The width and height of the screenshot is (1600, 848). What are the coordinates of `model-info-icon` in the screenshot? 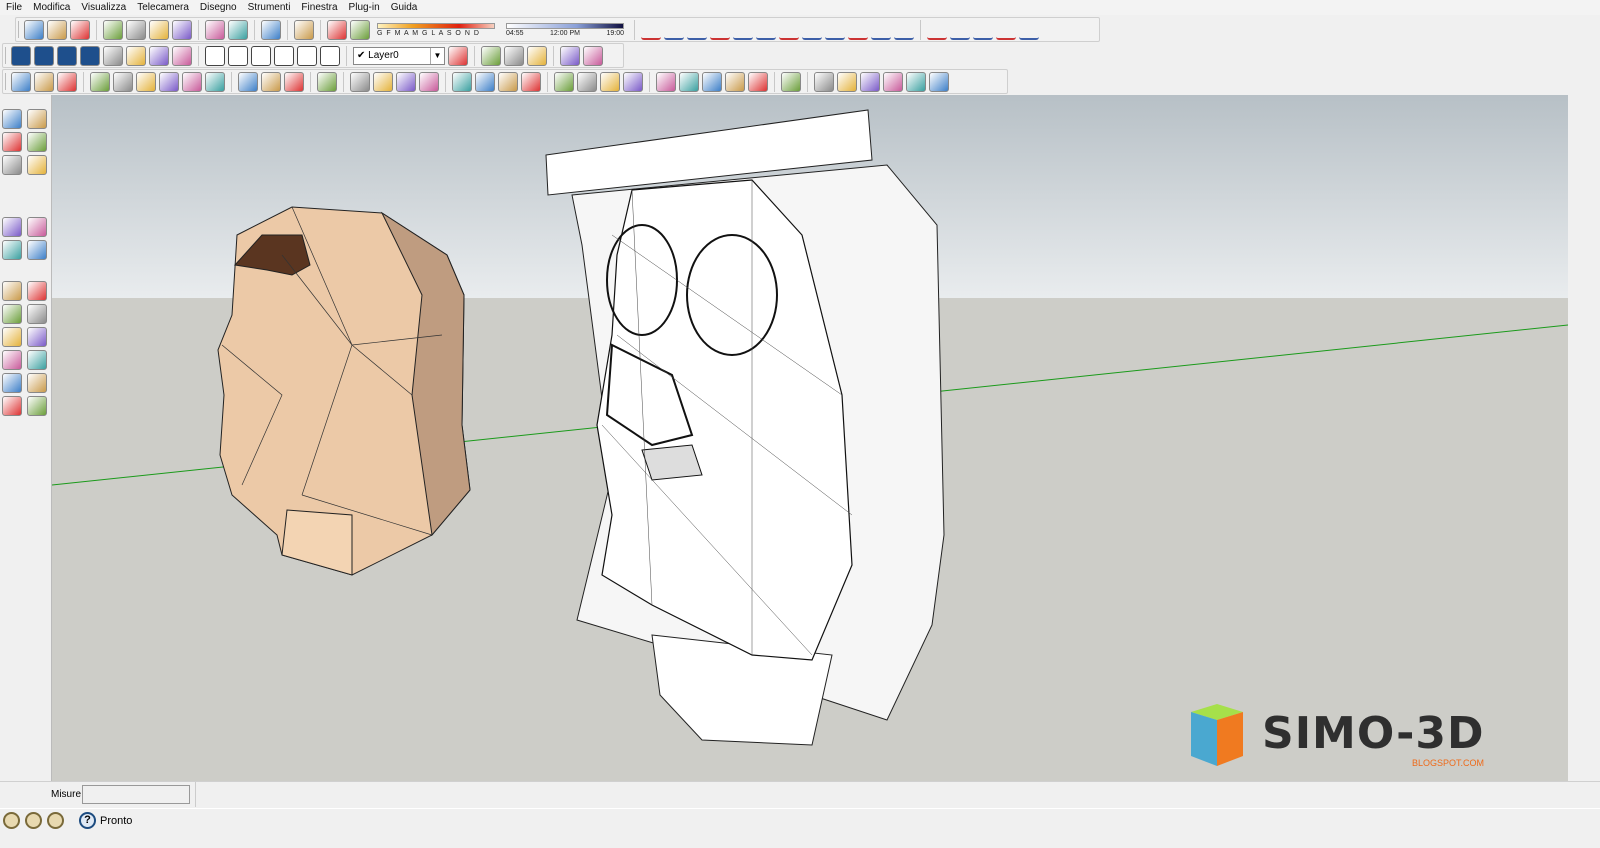 It's located at (304, 29).